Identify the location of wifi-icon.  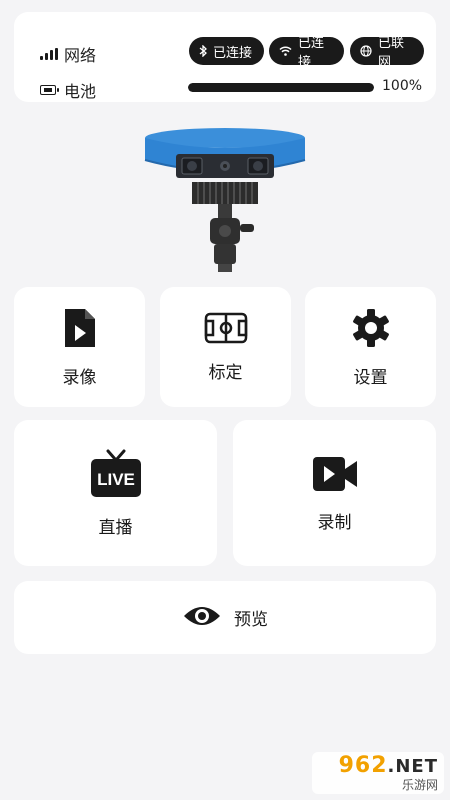
(285, 51).